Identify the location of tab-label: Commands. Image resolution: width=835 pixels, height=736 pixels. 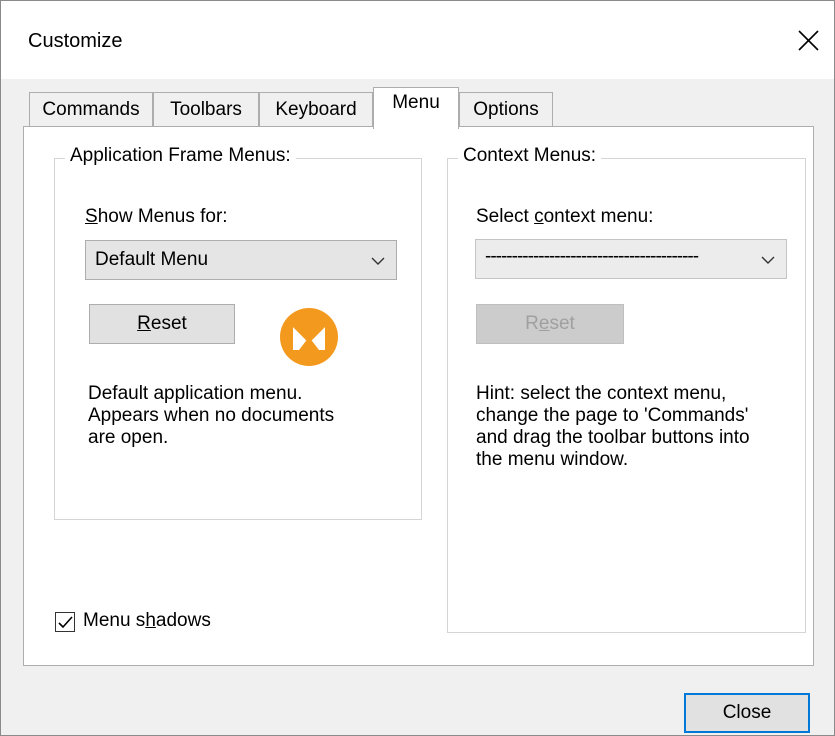
(91, 109).